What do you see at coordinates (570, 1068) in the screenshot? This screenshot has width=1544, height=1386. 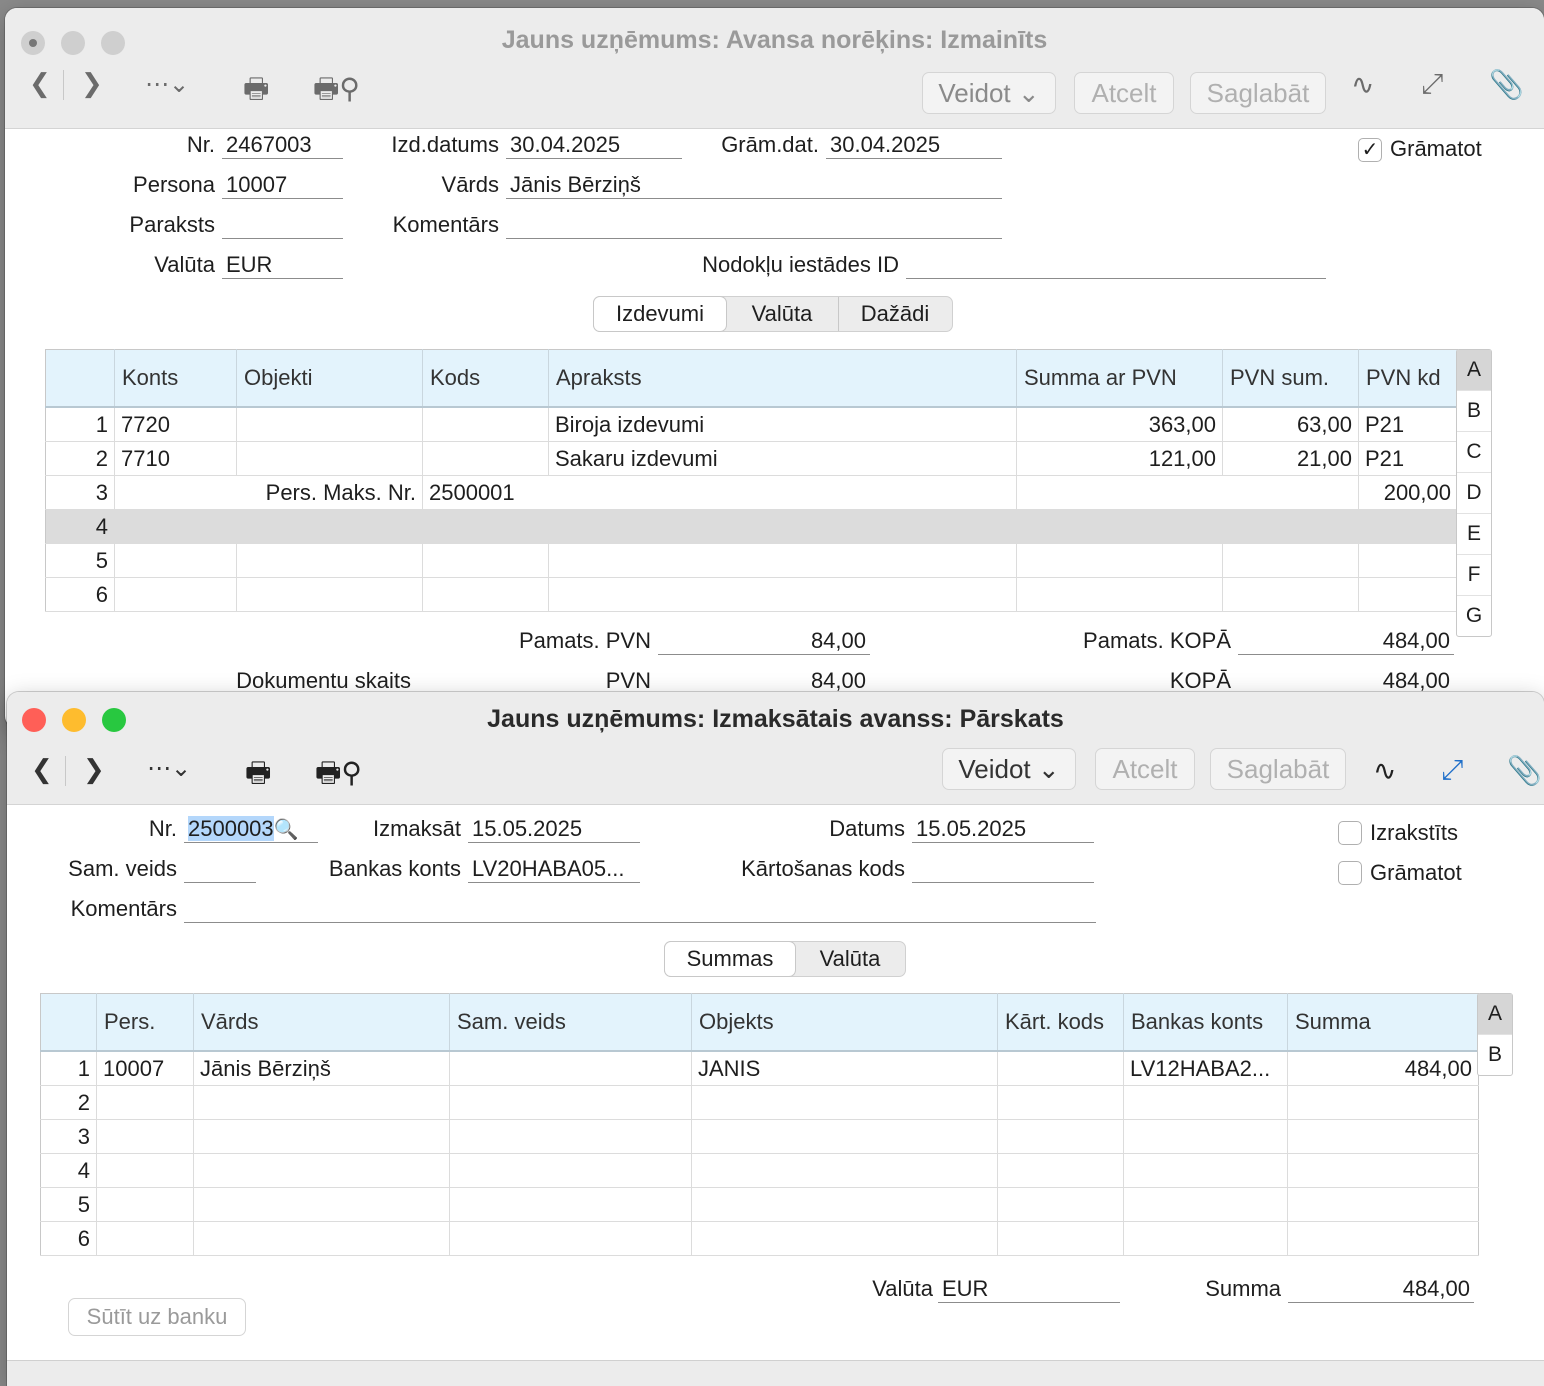 I see `cell-sam-veids` at bounding box center [570, 1068].